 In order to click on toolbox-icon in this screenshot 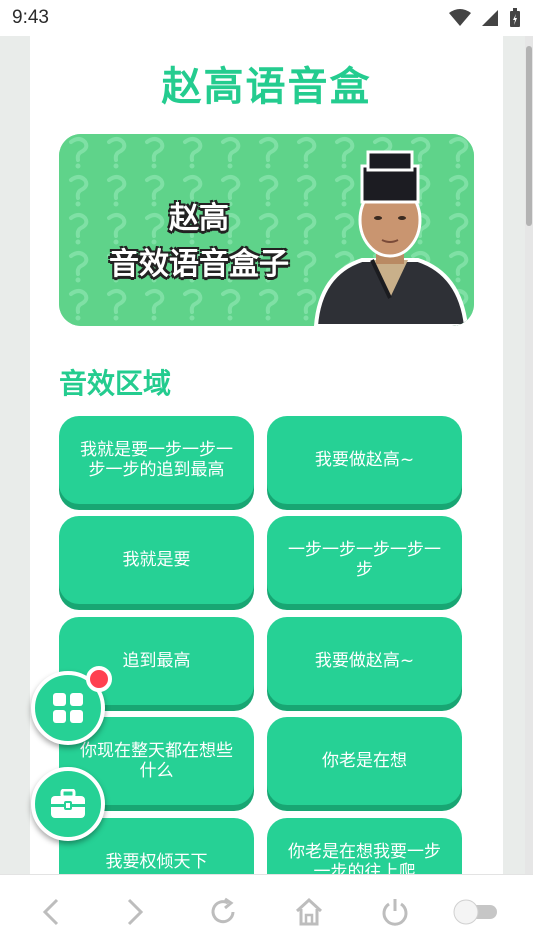, I will do `click(68, 803)`.